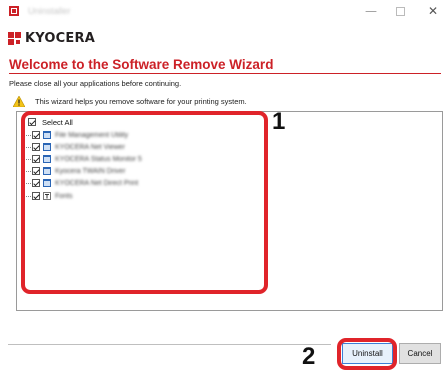  Describe the element at coordinates (371, 11) in the screenshot. I see `minimize-button: —` at that location.